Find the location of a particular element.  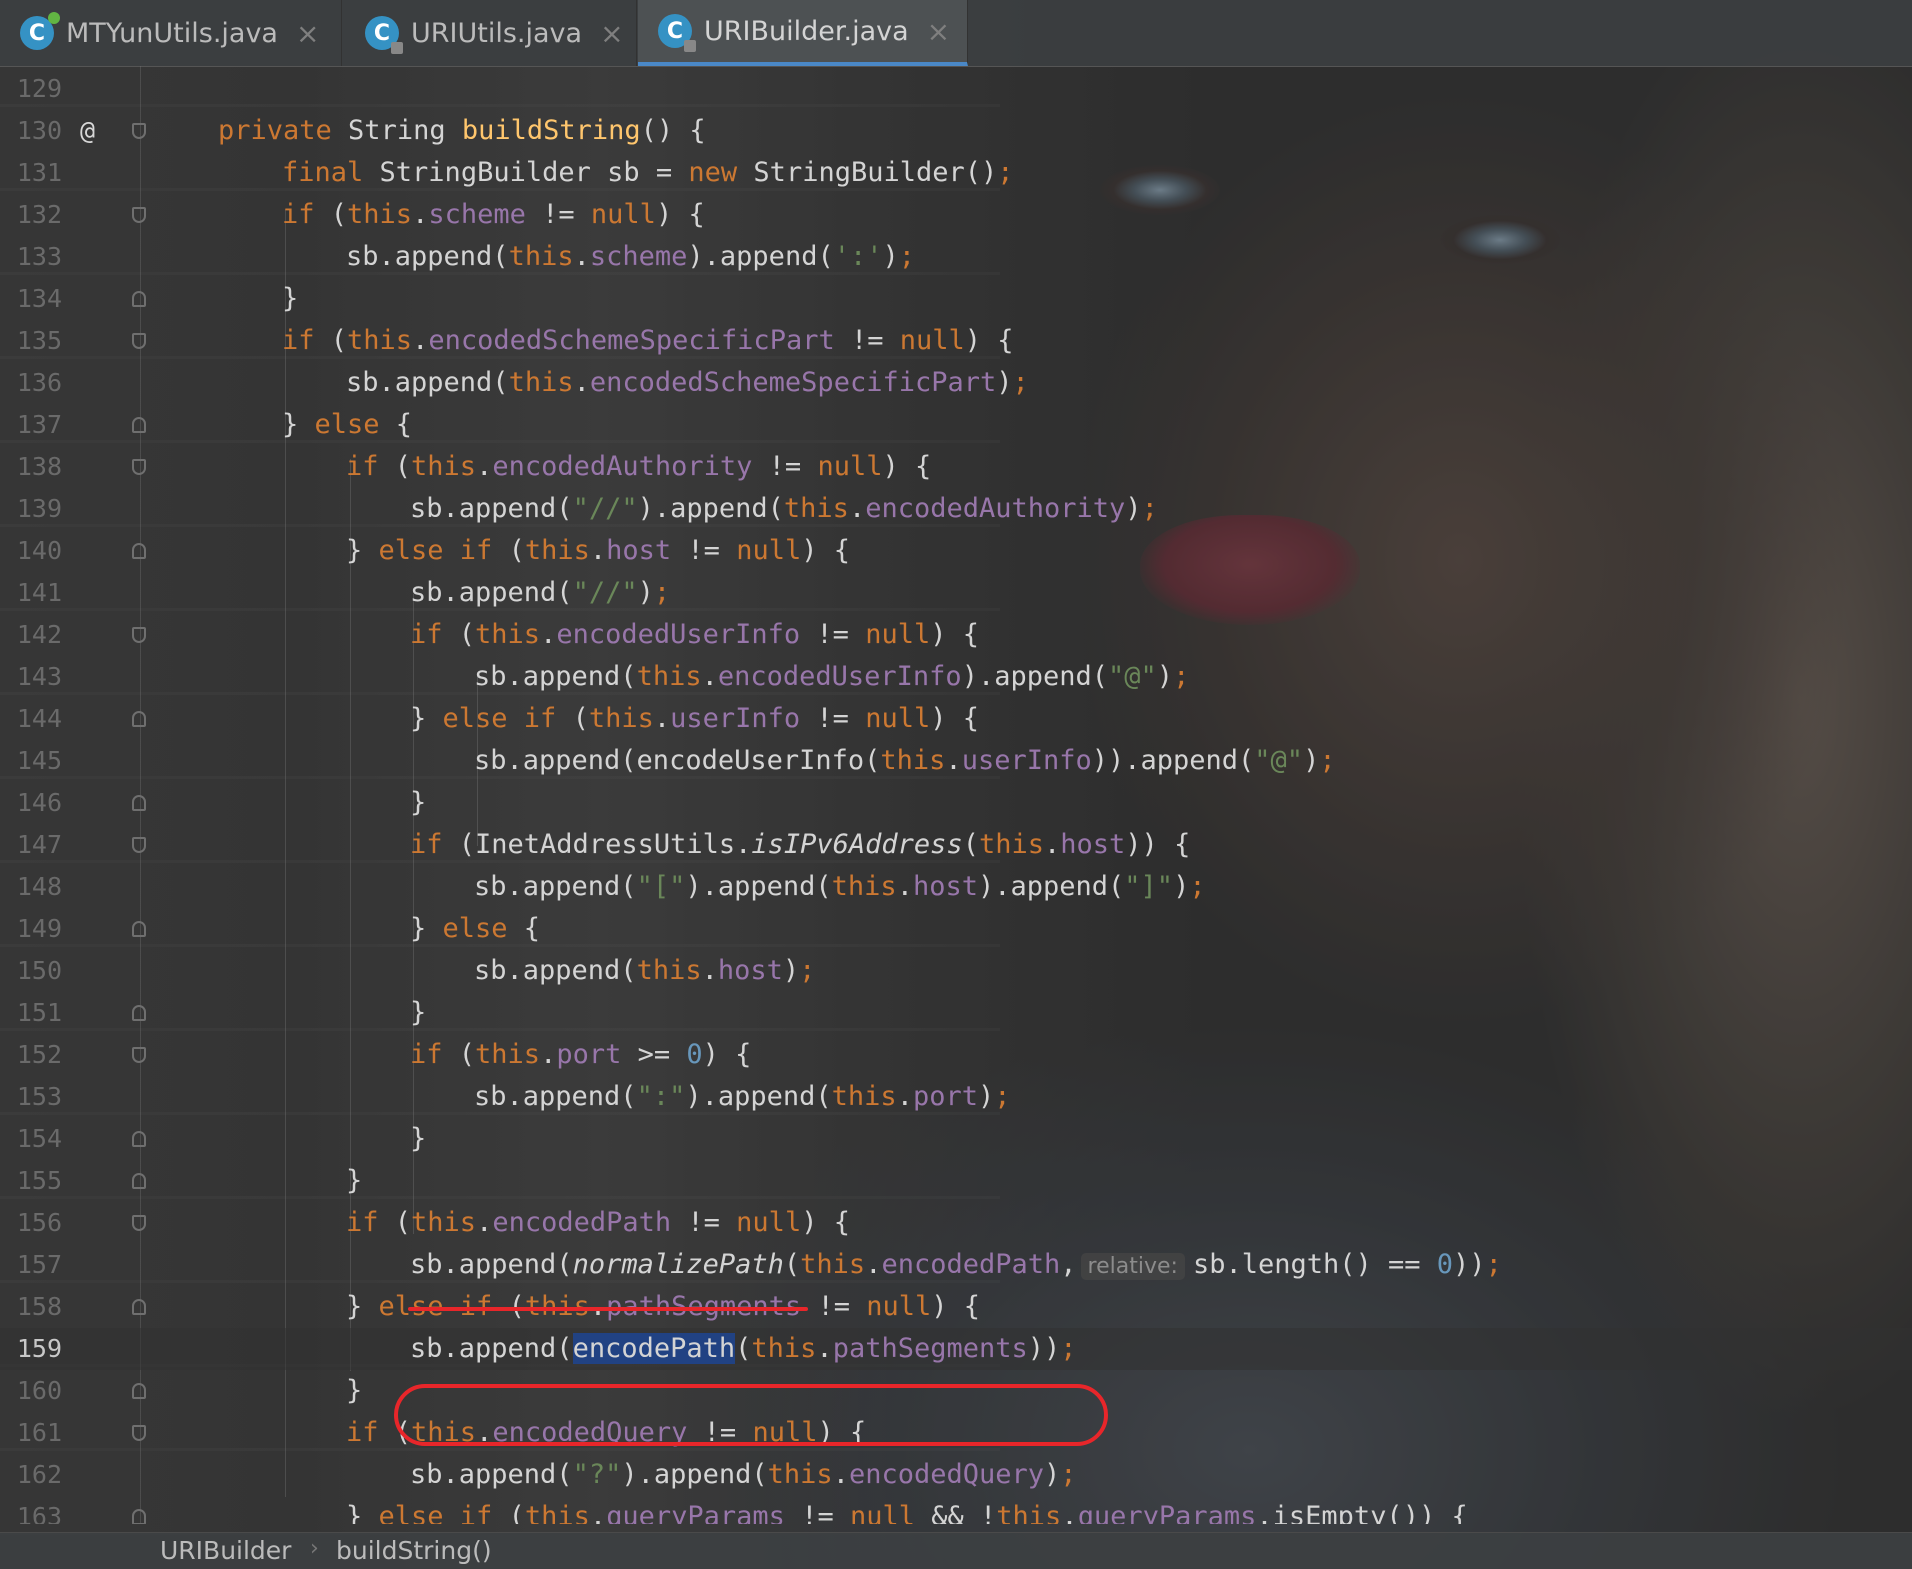

code-text: if (this.encodedPath != null) { is located at coordinates (598, 1222).